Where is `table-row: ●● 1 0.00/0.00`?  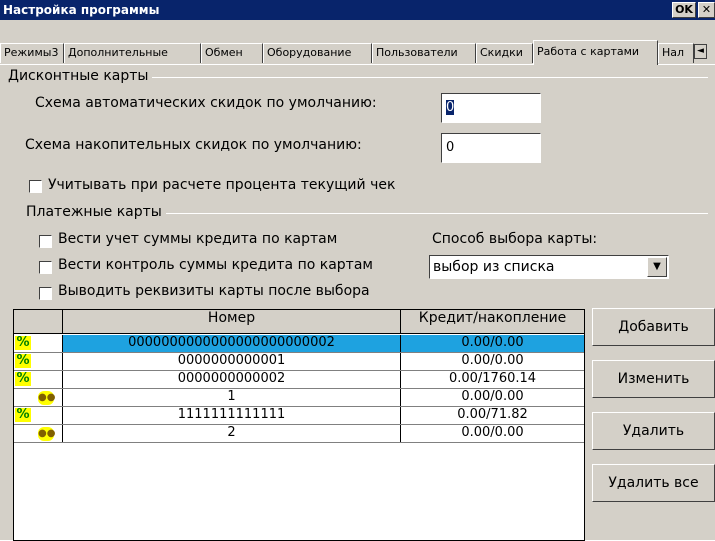
table-row: ●● 1 0.00/0.00 is located at coordinates (299, 398).